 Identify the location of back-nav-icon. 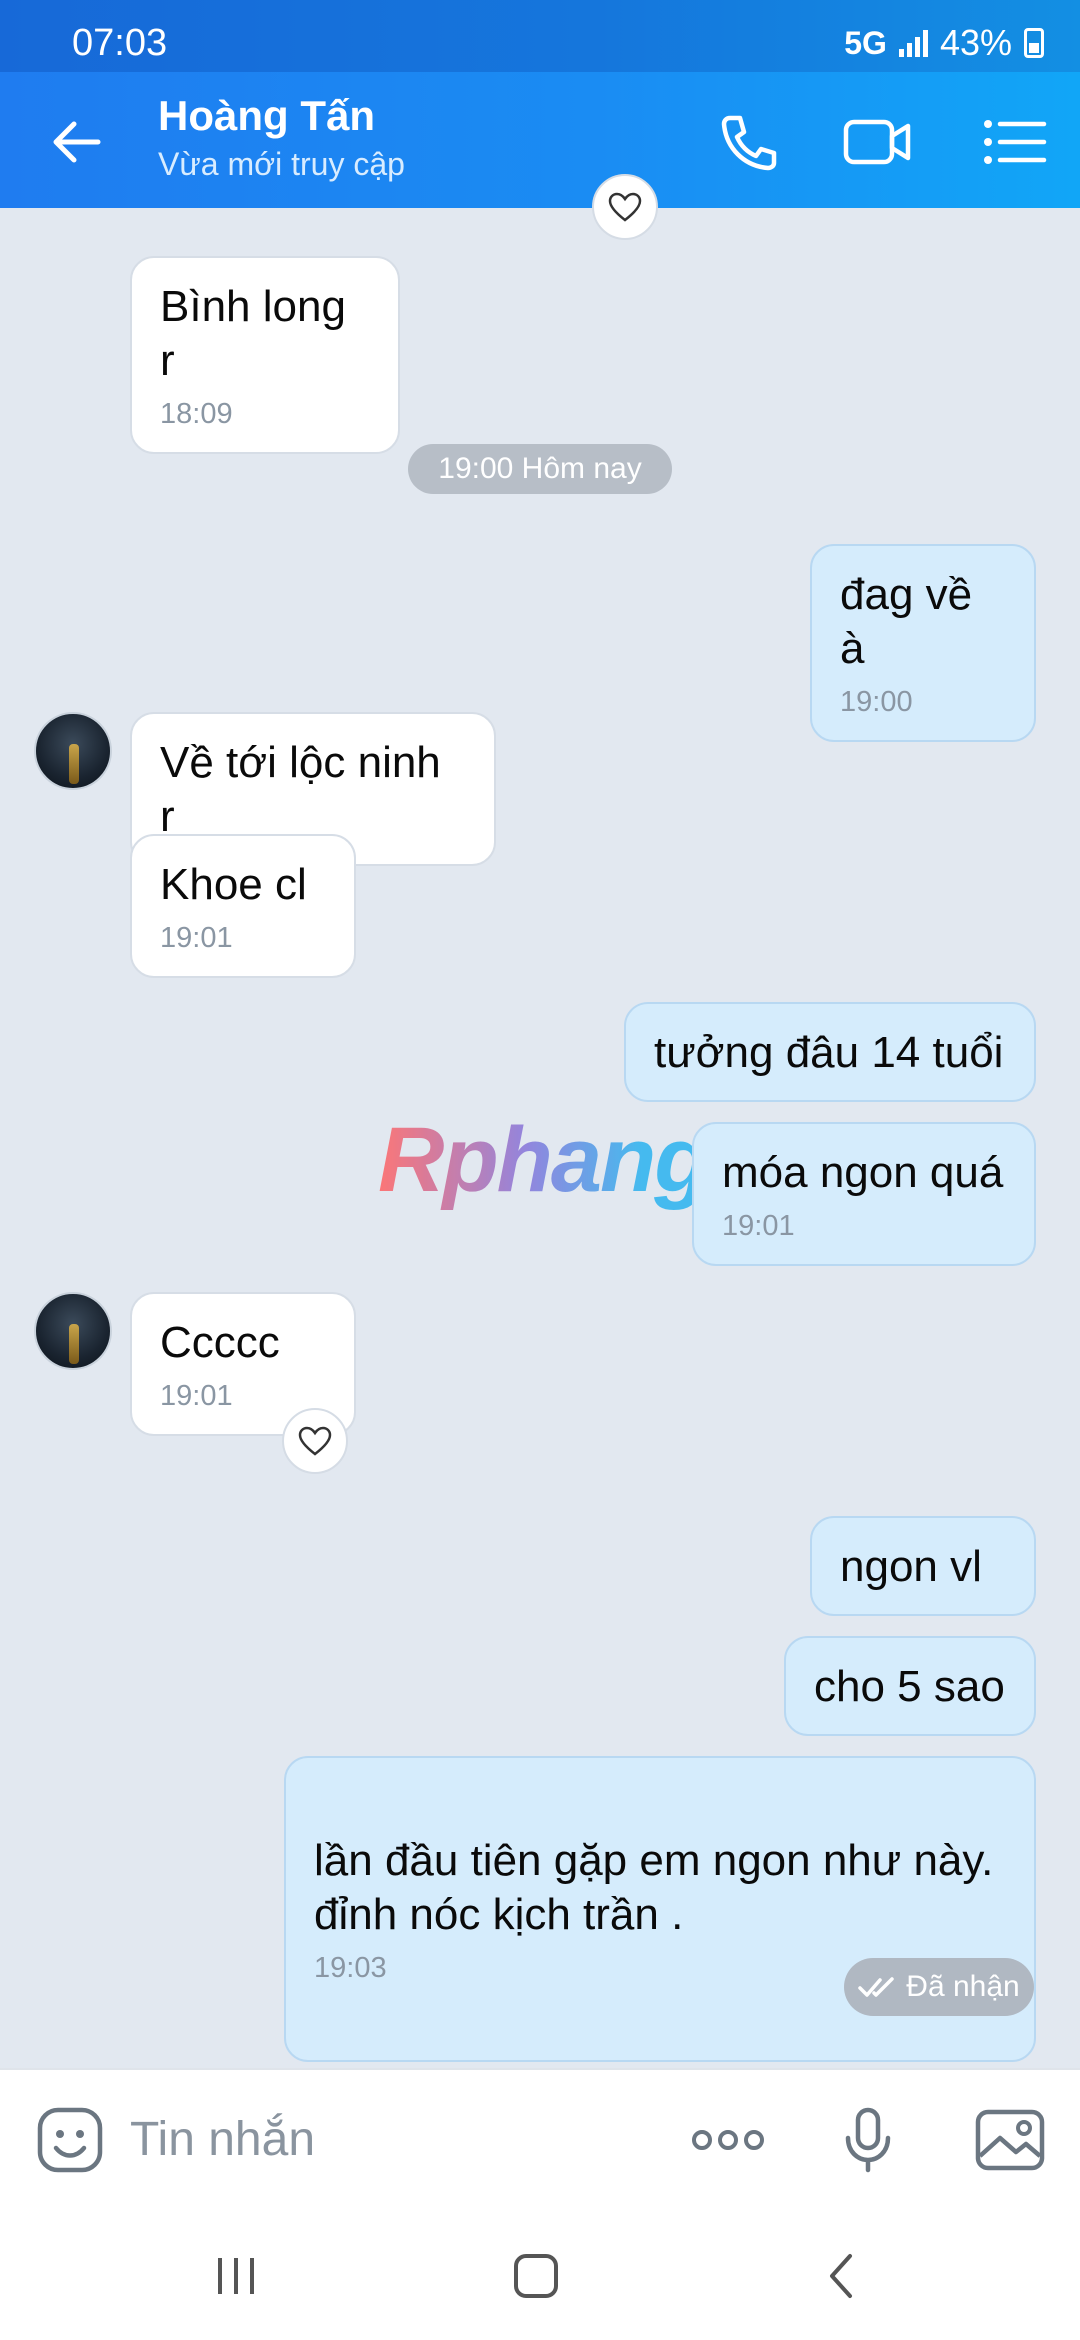
(842, 2276).